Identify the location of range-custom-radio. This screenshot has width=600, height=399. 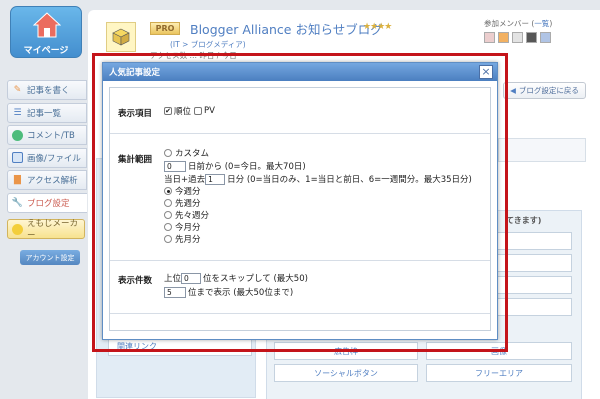
(168, 153).